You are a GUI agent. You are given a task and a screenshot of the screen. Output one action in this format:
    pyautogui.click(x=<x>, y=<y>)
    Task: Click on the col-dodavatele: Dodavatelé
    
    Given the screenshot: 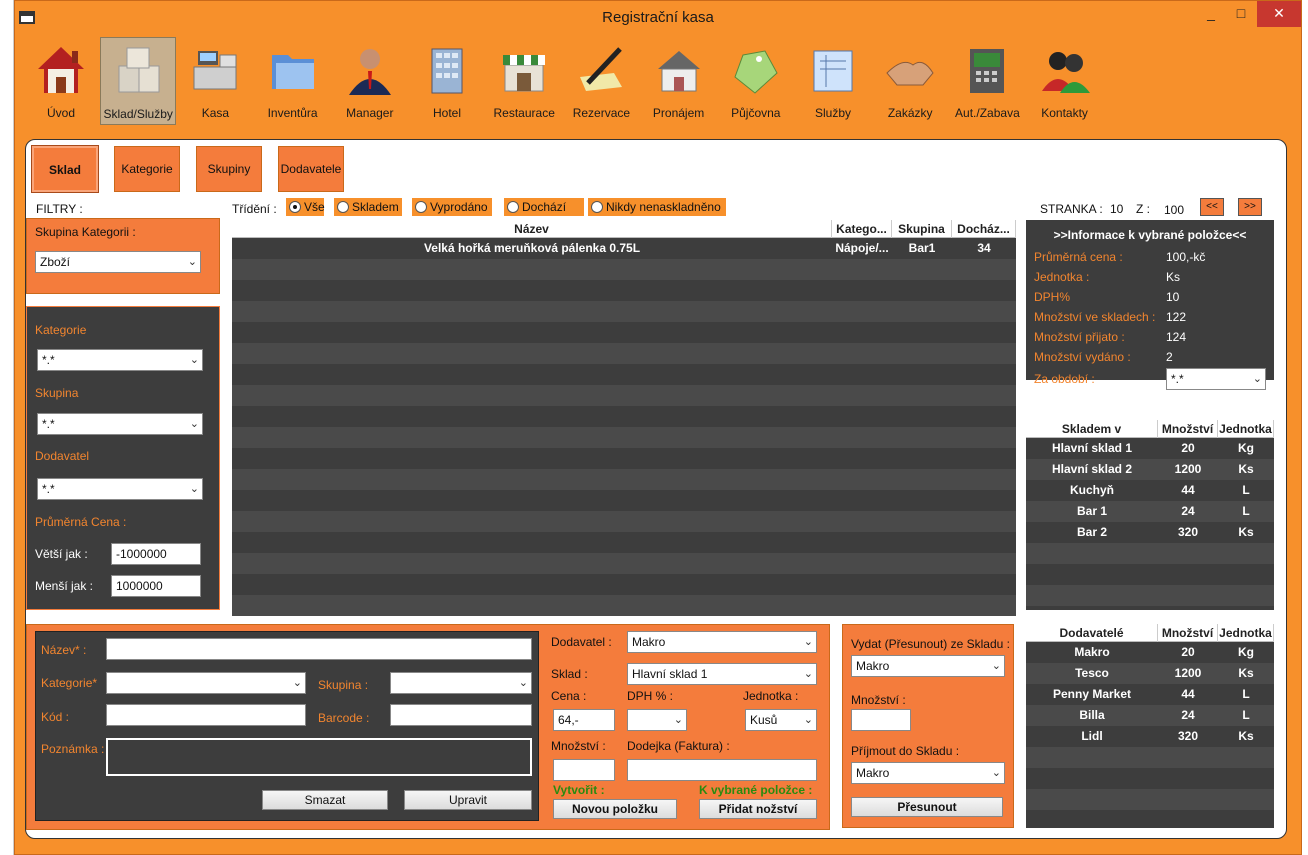 What is the action you would take?
    pyautogui.click(x=1092, y=633)
    